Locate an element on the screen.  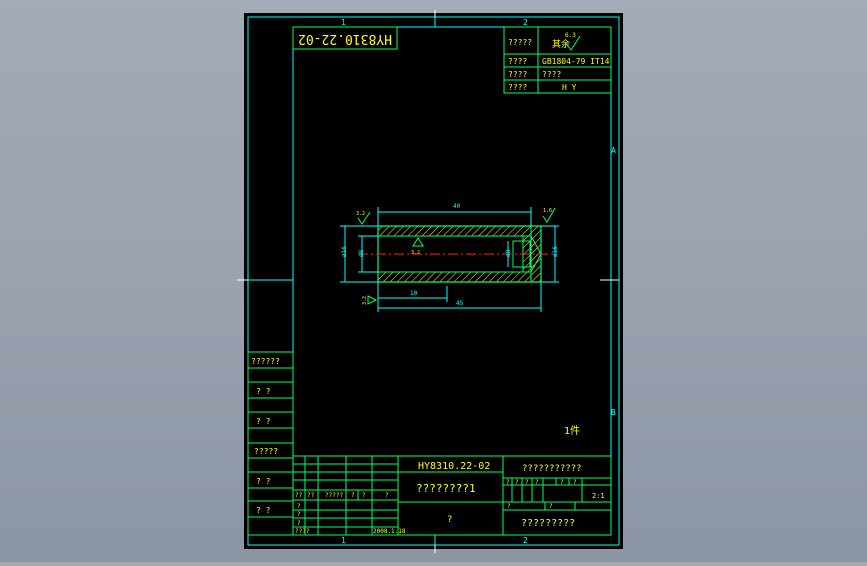
zone-top-2: 2 is located at coordinates (525, 22).